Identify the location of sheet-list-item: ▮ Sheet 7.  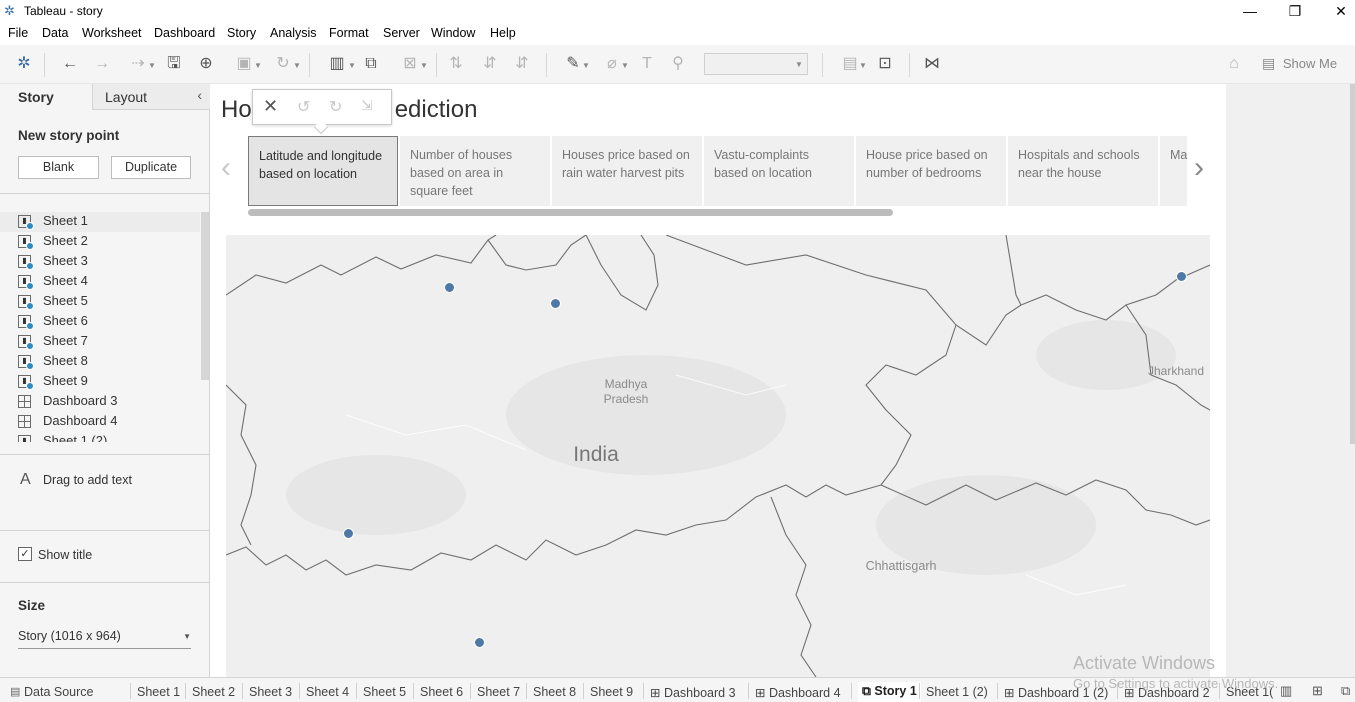
(108, 342).